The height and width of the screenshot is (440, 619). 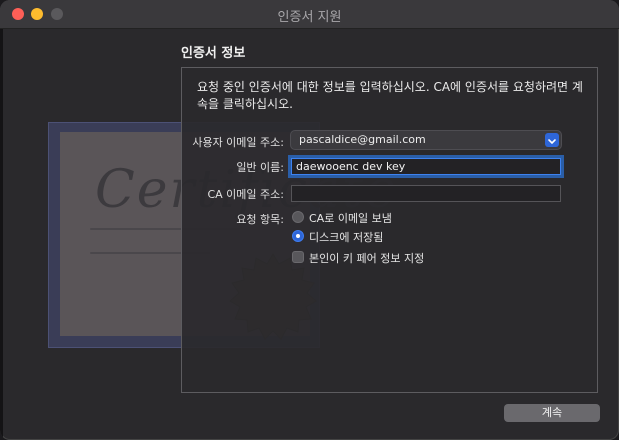 What do you see at coordinates (260, 167) in the screenshot?
I see `common-name-label: 일반 이름:` at bounding box center [260, 167].